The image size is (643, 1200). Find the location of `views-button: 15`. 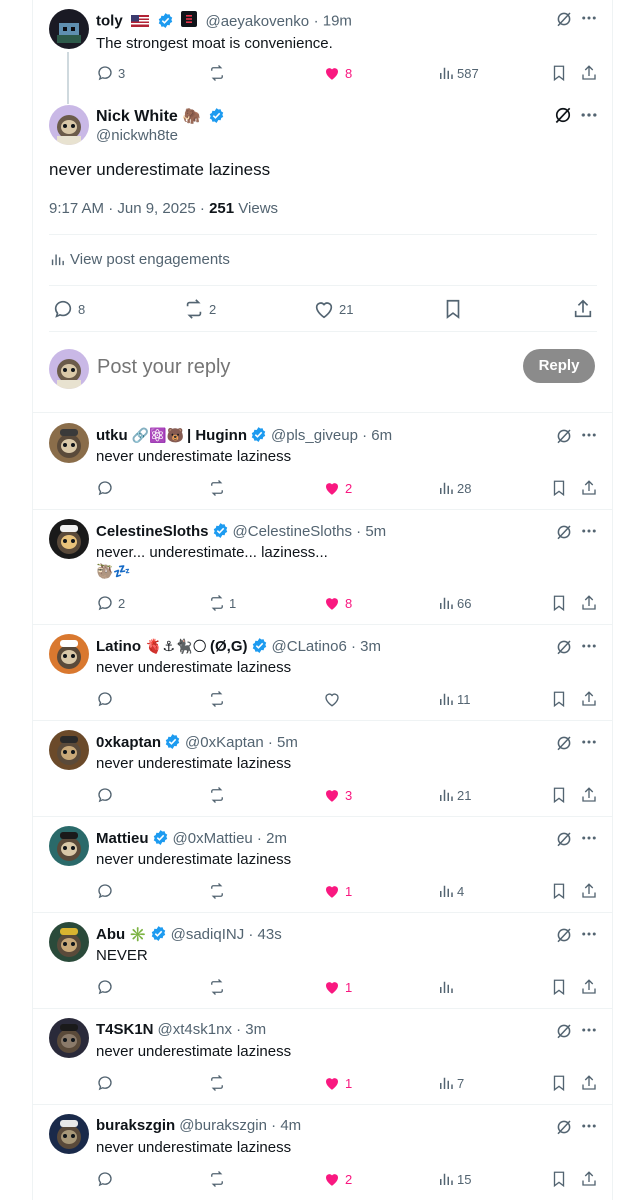

views-button: 15 is located at coordinates (454, 1179).